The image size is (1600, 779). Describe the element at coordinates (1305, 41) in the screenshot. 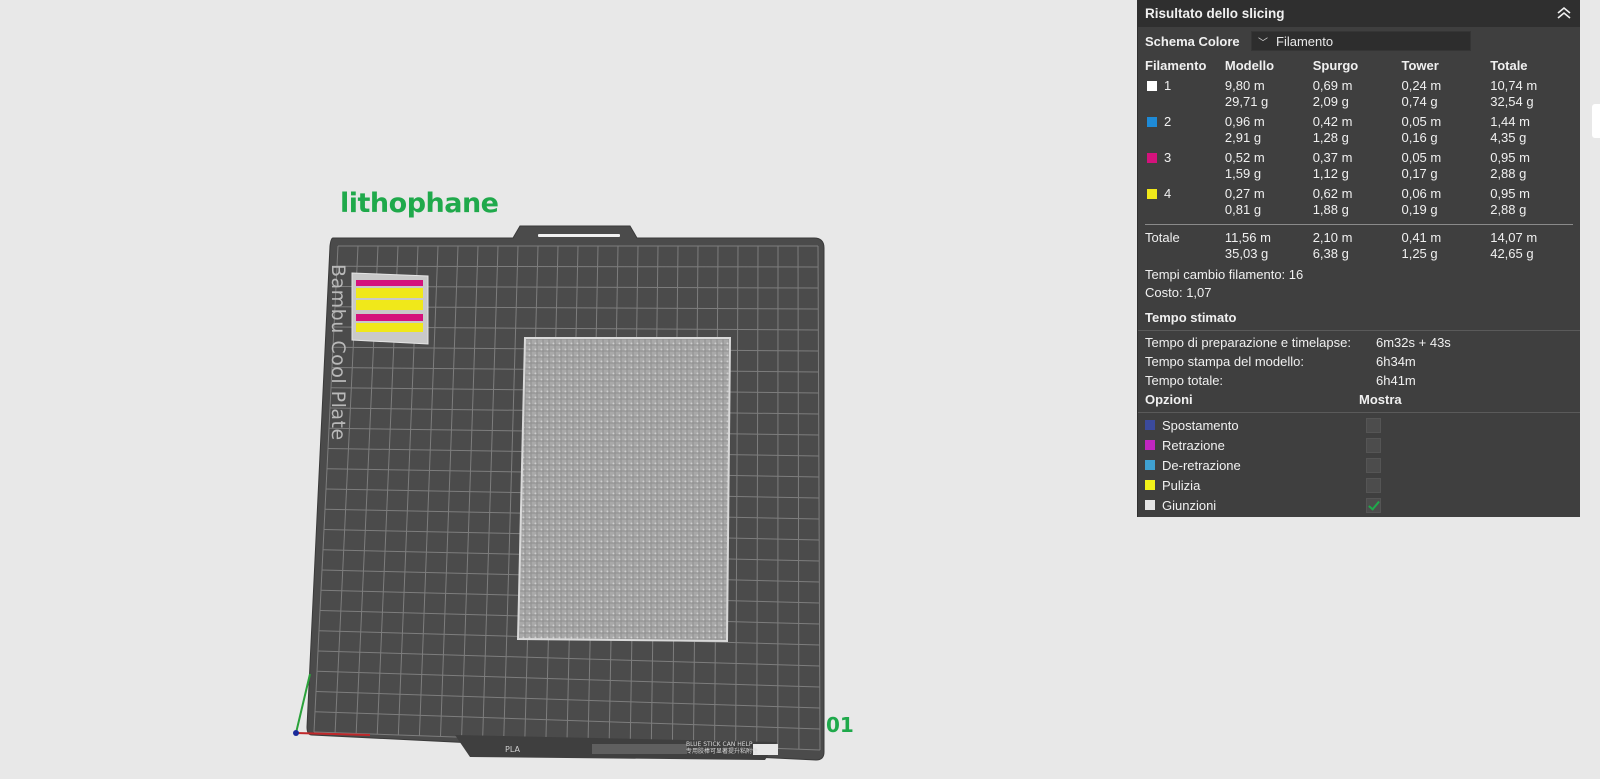

I see `color-scheme-value: Filamento` at that location.